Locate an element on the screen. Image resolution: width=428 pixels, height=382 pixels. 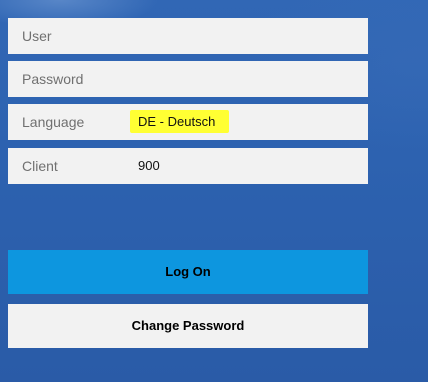
user-field is located at coordinates (188, 36).